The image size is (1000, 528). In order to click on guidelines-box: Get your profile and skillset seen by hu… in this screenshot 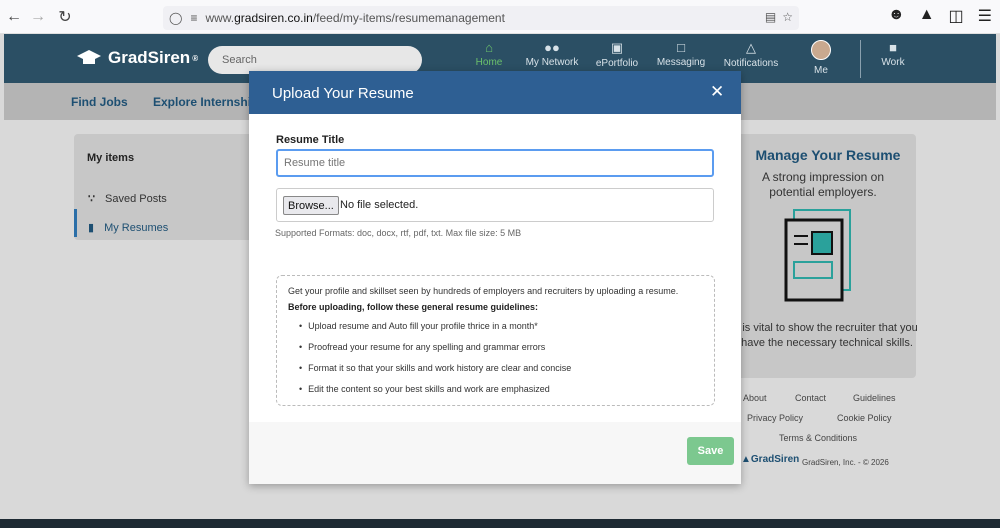, I will do `click(495, 340)`.